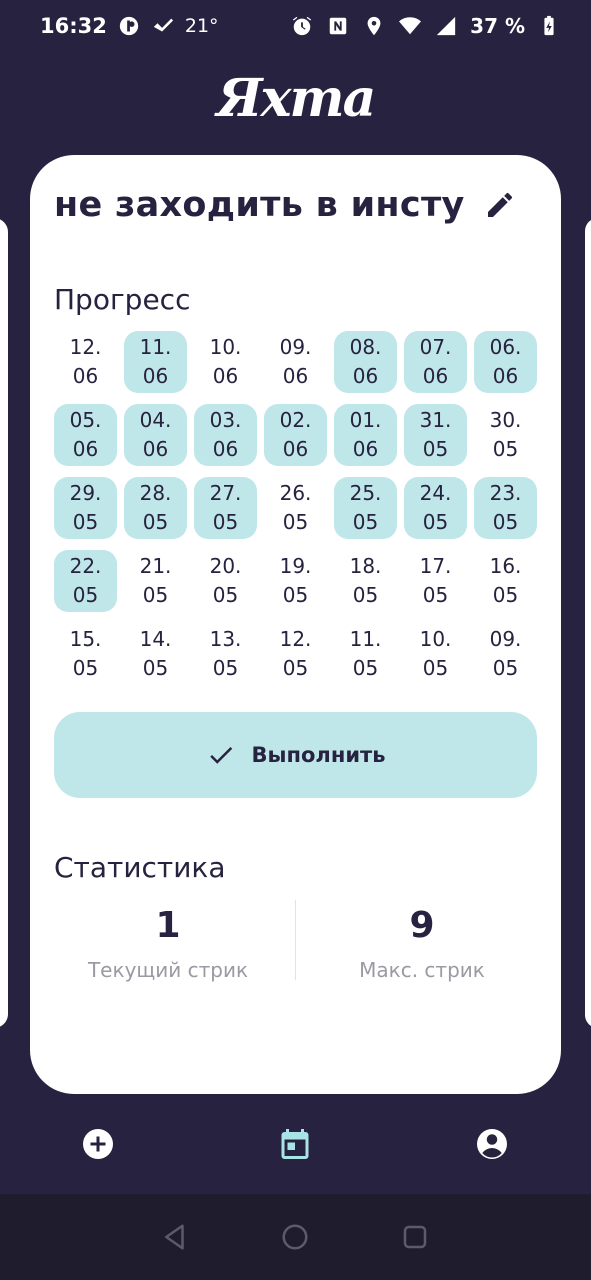  I want to click on day-cell: 16. 05, so click(505, 581).